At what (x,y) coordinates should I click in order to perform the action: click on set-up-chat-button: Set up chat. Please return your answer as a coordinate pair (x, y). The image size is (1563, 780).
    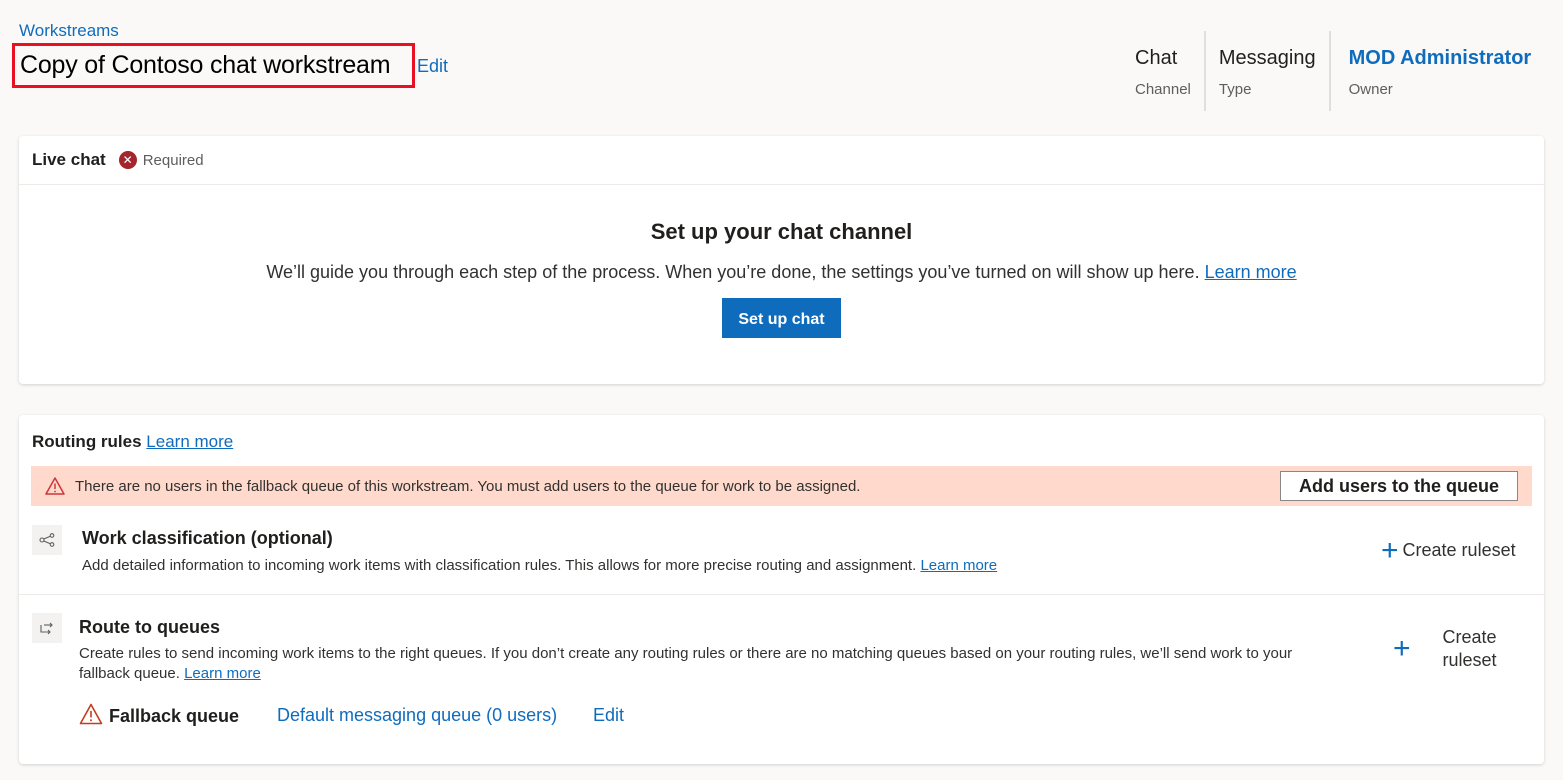
    Looking at the image, I should click on (781, 318).